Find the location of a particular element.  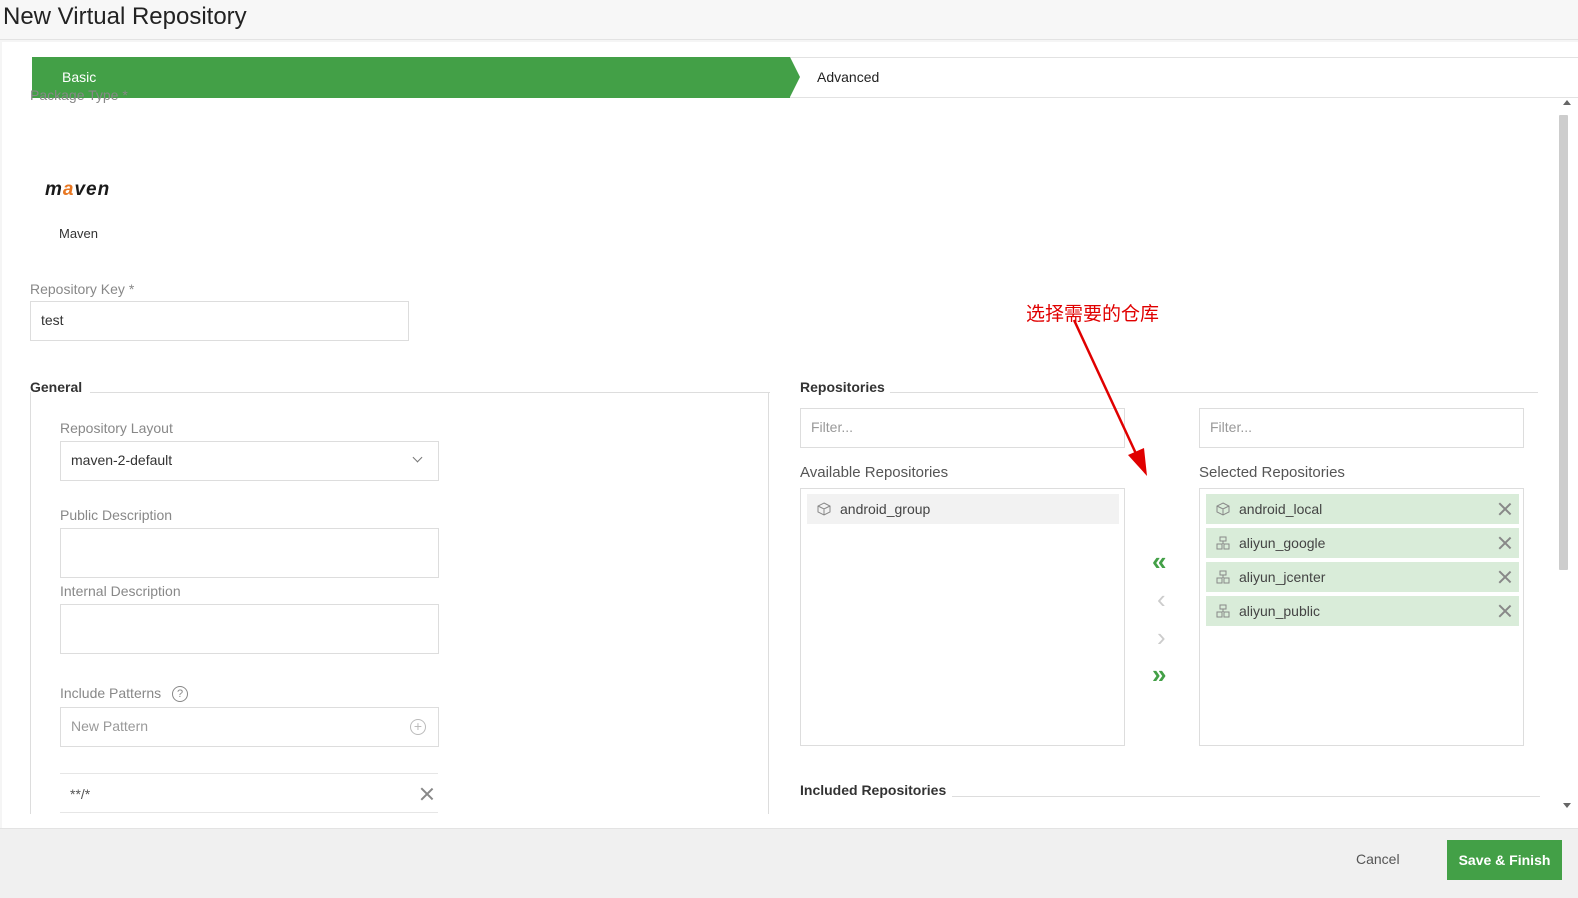

add-all-button: « is located at coordinates (1159, 561).